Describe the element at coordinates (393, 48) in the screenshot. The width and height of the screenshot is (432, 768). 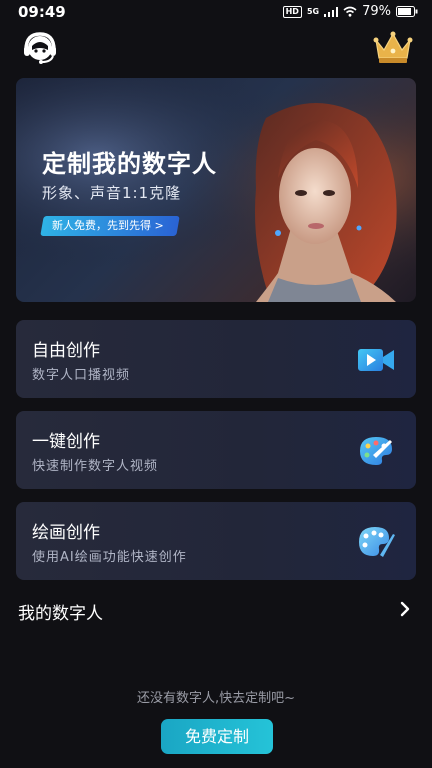
I see `crown-icon` at that location.